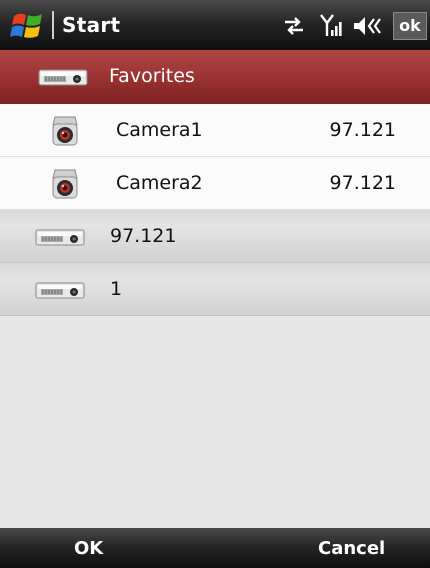  Describe the element at coordinates (53, 25) in the screenshot. I see `title-separator` at that location.